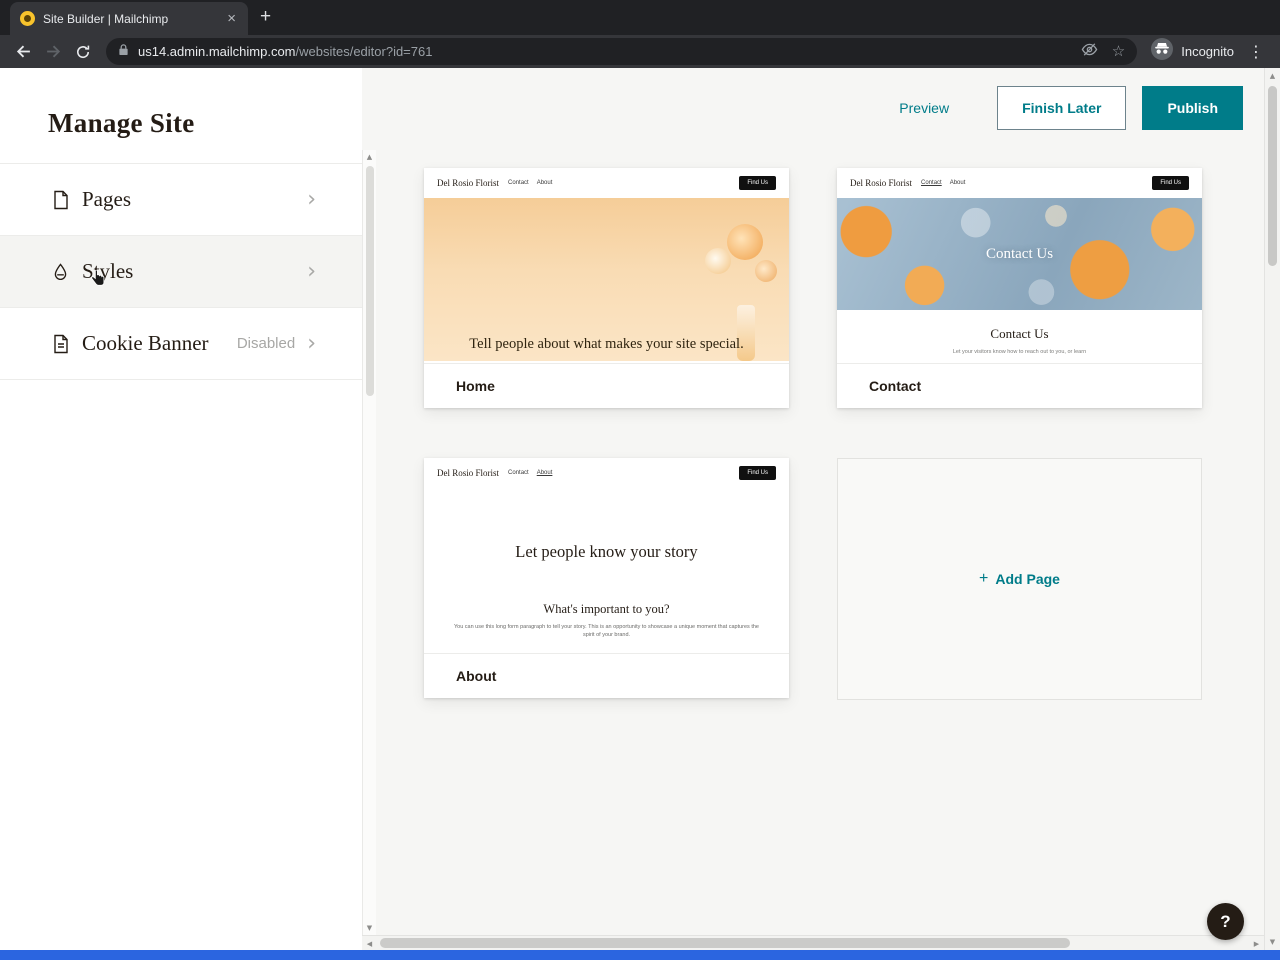 The image size is (1280, 960). Describe the element at coordinates (606, 183) in the screenshot. I see `home-preview-header: Del Rosio Florist Contact About Find Us` at that location.